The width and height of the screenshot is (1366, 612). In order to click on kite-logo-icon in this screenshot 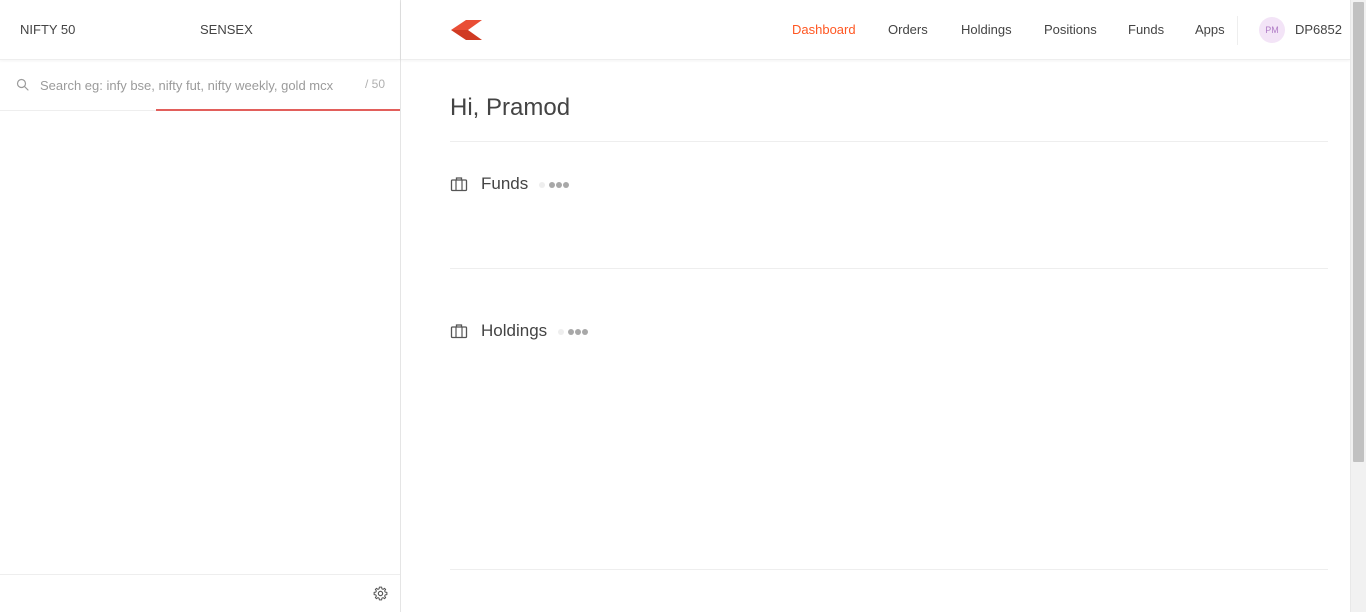, I will do `click(466, 30)`.